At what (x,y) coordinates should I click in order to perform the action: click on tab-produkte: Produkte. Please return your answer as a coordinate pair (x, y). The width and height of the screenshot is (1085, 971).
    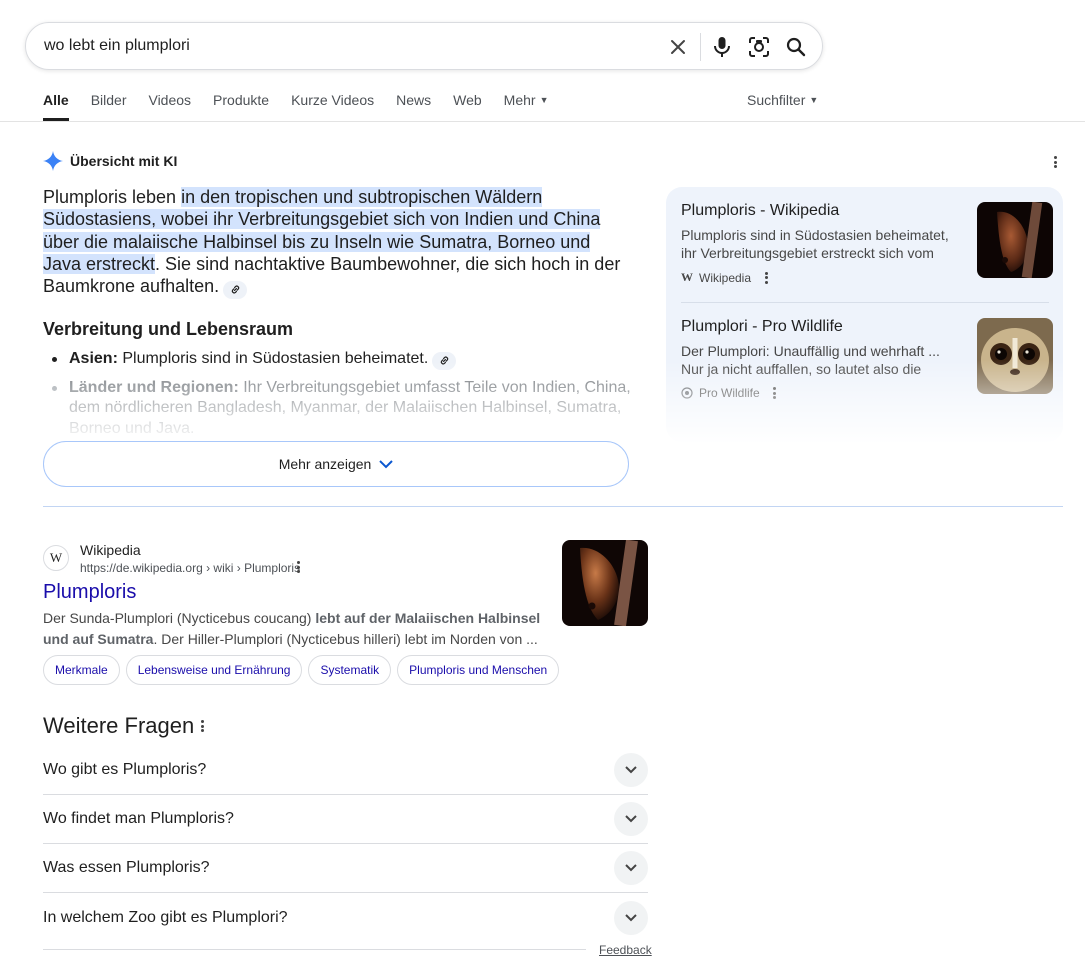
    Looking at the image, I should click on (241, 106).